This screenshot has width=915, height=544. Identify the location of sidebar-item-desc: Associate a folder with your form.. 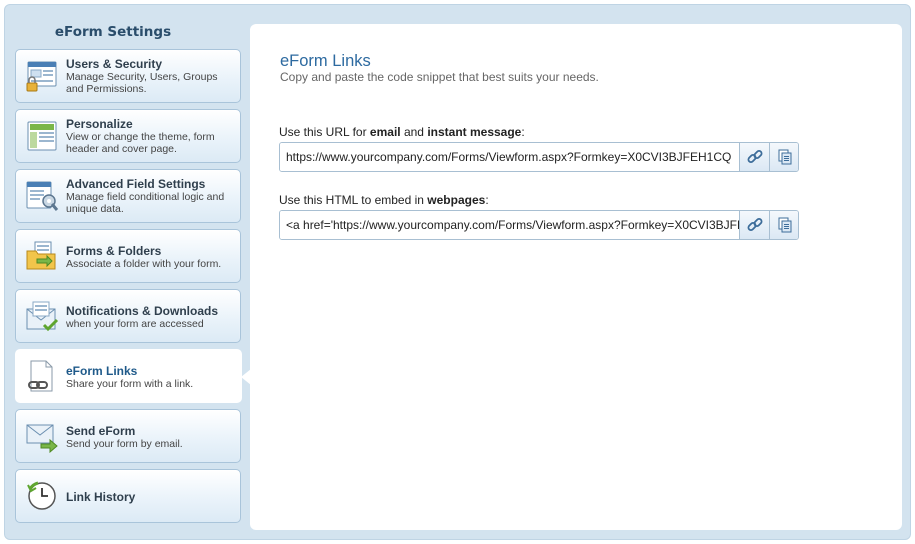
(144, 264).